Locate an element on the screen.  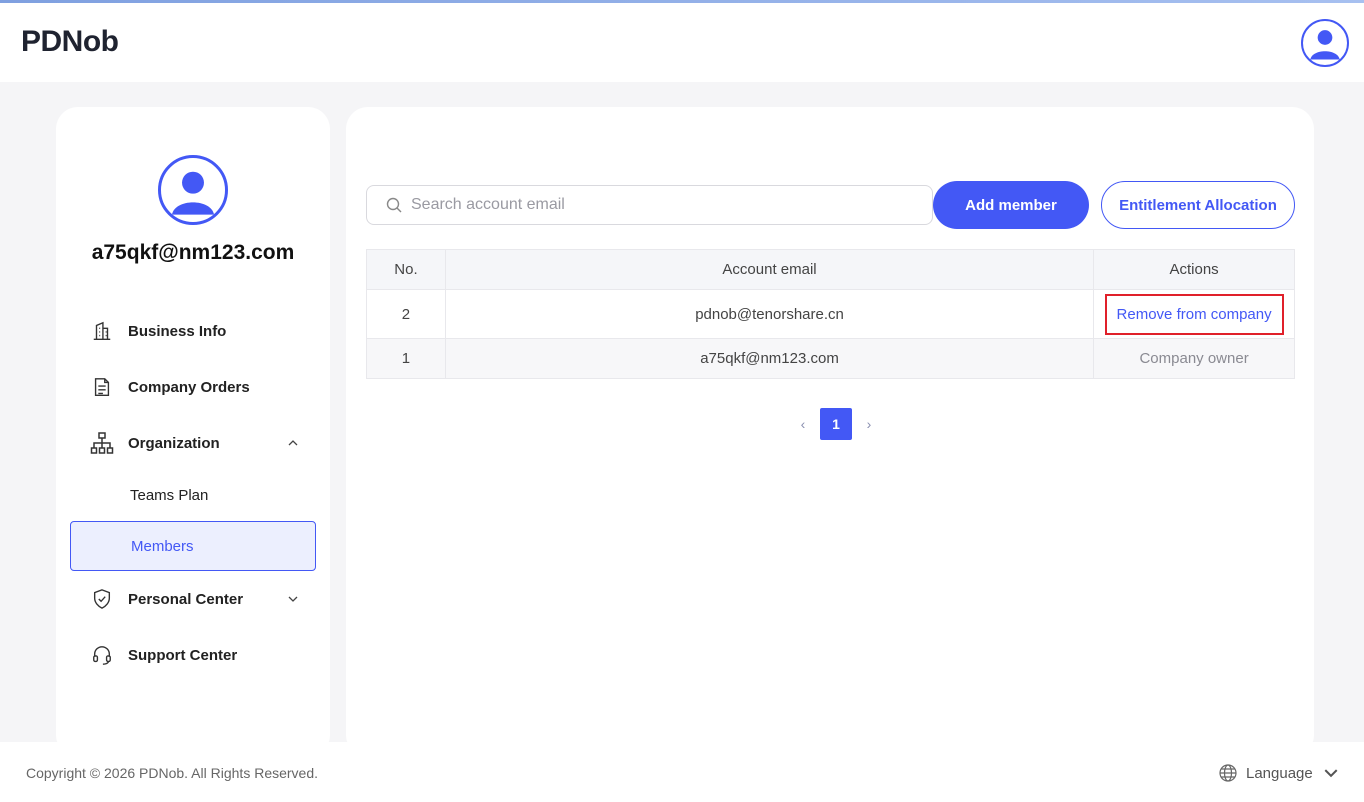
sidebar-item-personal-center: Personal Center is located at coordinates (195, 599).